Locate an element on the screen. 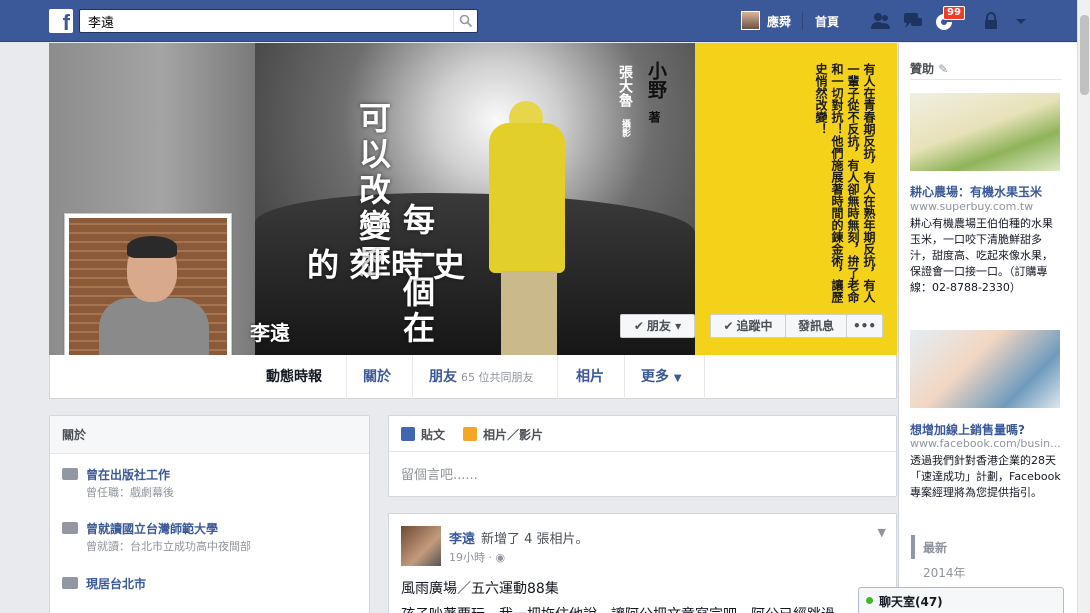 The width and height of the screenshot is (1090, 613). post-text-title: 風雨廣場／五六運動88集 is located at coordinates (480, 589).